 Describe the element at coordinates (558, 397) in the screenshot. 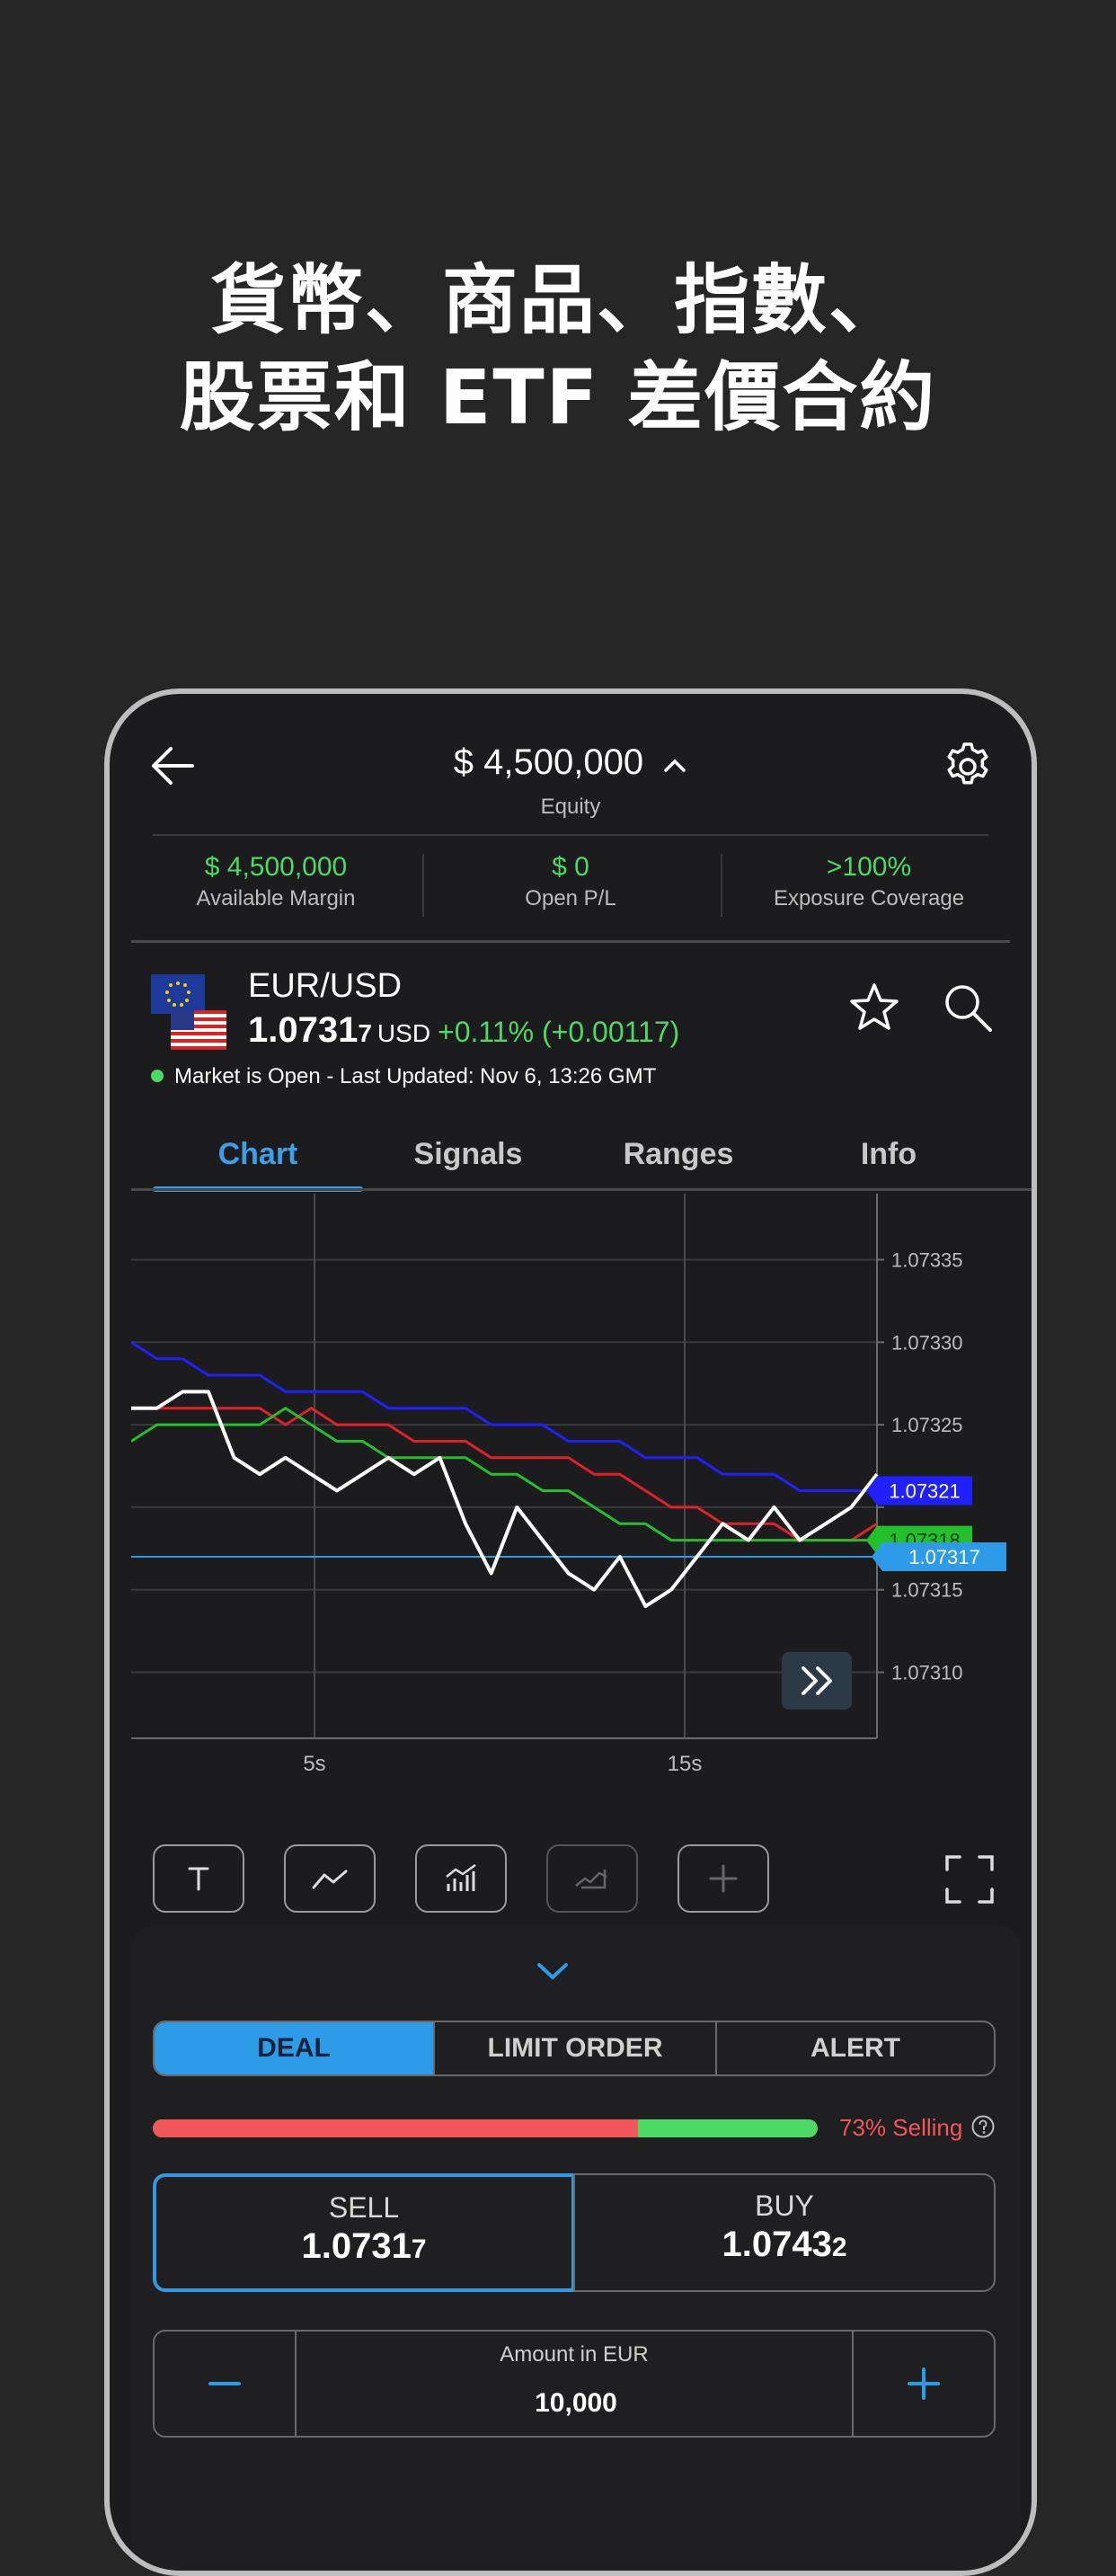

I see `promo-line-2: 股票和 ETF 差價合約` at that location.